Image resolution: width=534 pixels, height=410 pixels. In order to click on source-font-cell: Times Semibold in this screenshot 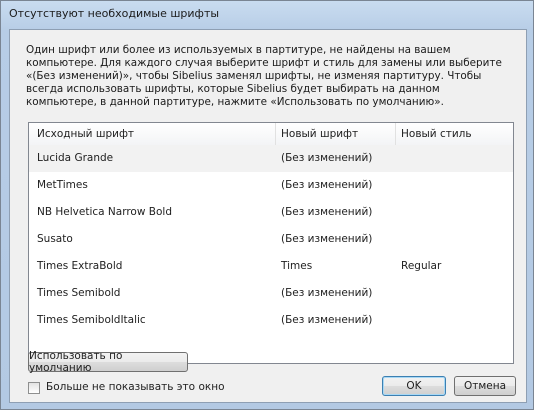, I will do `click(79, 293)`.